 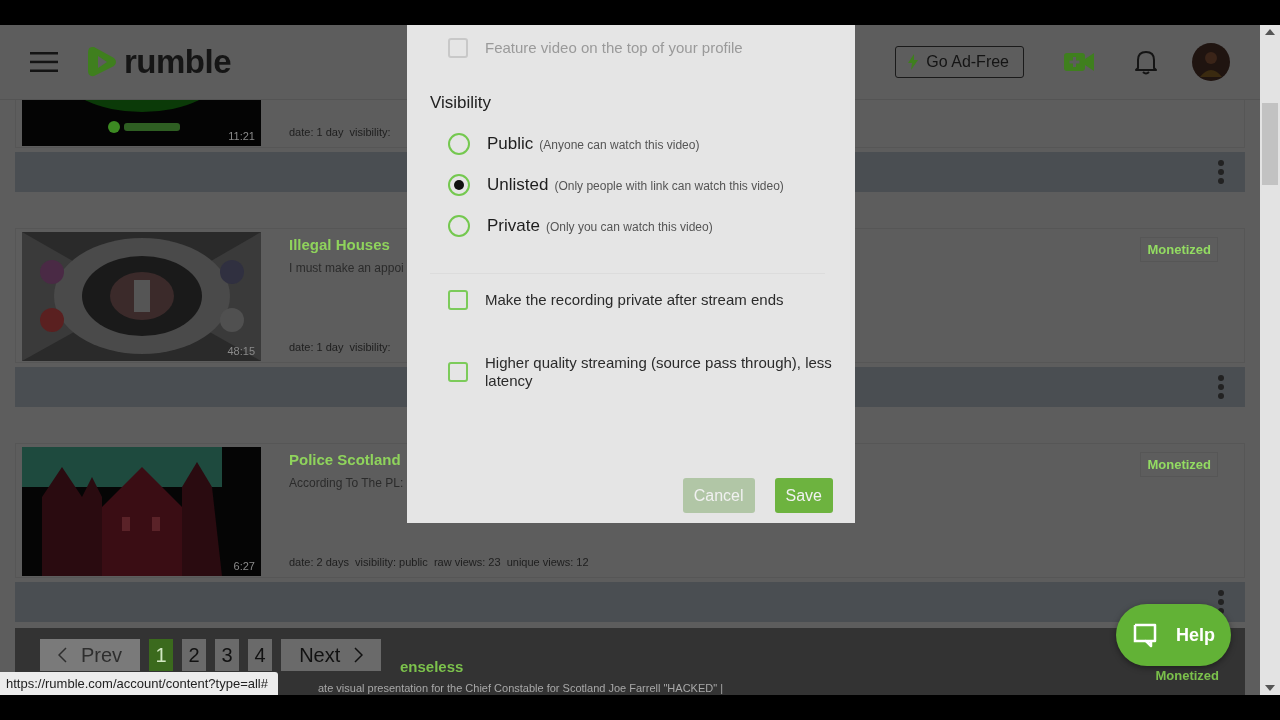 What do you see at coordinates (241, 351) in the screenshot?
I see `duration-label: 48:15` at bounding box center [241, 351].